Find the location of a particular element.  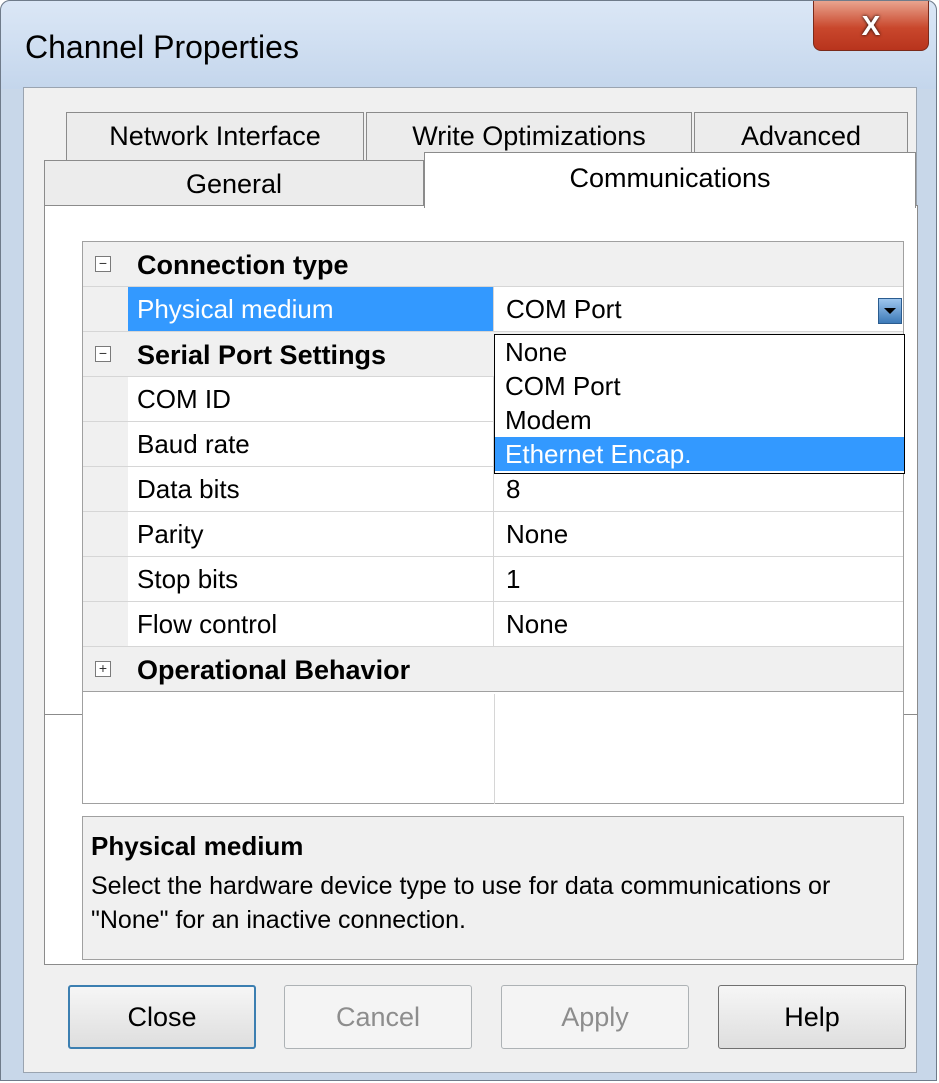

button-label: Apply is located at coordinates (595, 1016).